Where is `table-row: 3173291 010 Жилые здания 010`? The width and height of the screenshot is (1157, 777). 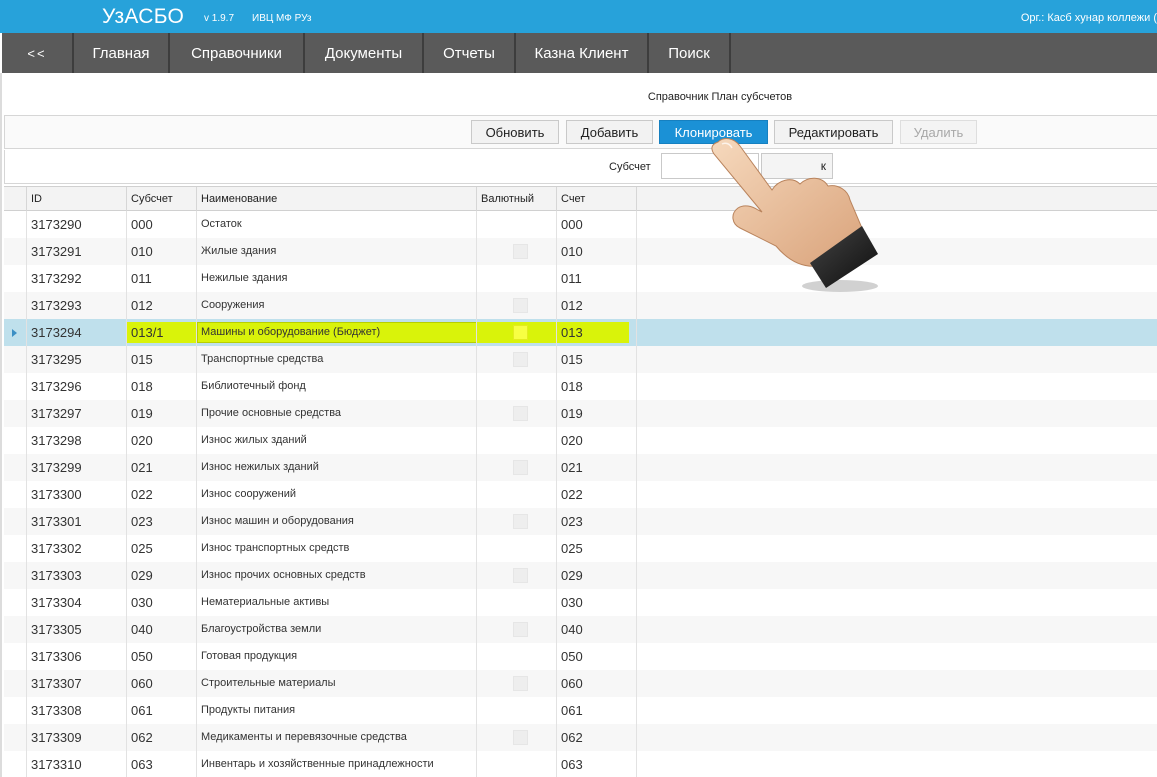 table-row: 3173291 010 Жилые здания 010 is located at coordinates (580, 251).